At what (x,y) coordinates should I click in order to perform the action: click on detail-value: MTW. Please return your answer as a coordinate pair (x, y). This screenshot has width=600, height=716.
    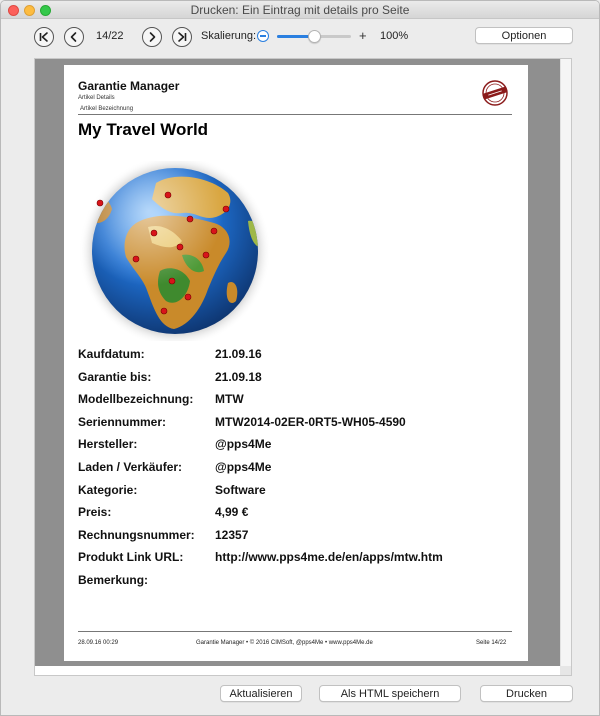
    Looking at the image, I should click on (229, 399).